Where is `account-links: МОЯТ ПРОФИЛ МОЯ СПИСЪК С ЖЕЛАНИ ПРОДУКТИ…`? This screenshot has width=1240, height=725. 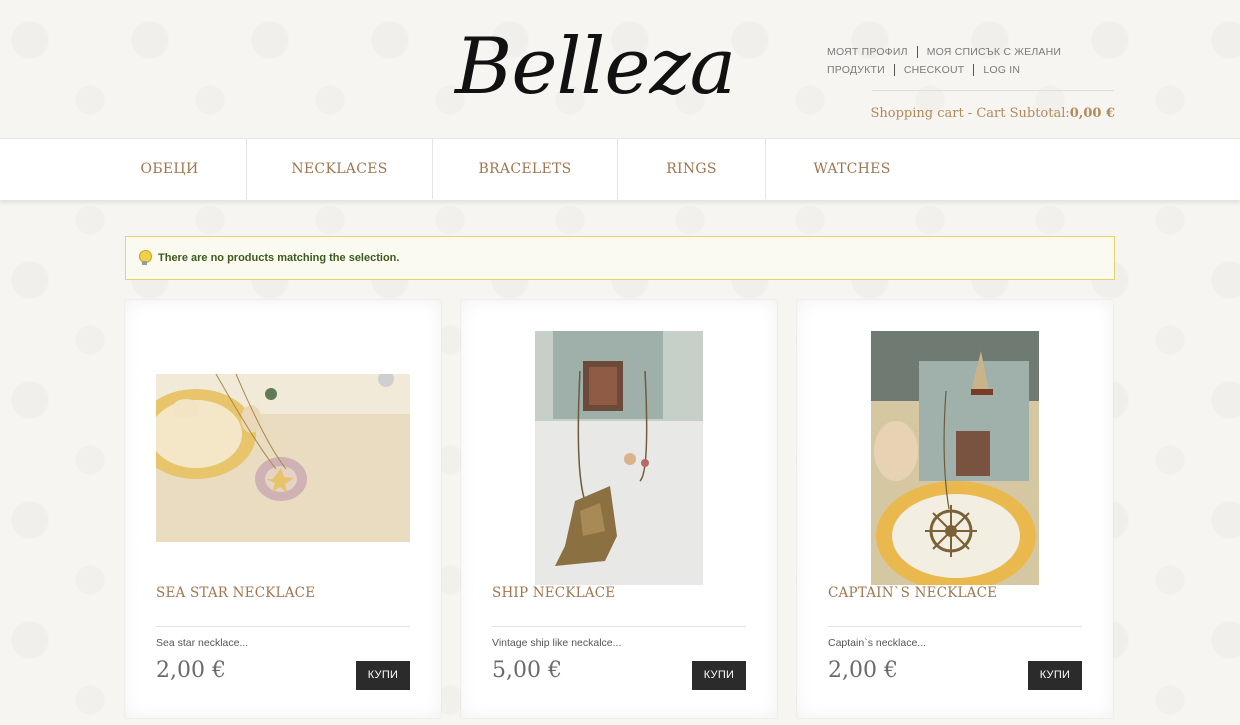 account-links: МОЯТ ПРОФИЛ МОЯ СПИСЪК С ЖЕЛАНИ ПРОДУКТИ… is located at coordinates (977, 61).